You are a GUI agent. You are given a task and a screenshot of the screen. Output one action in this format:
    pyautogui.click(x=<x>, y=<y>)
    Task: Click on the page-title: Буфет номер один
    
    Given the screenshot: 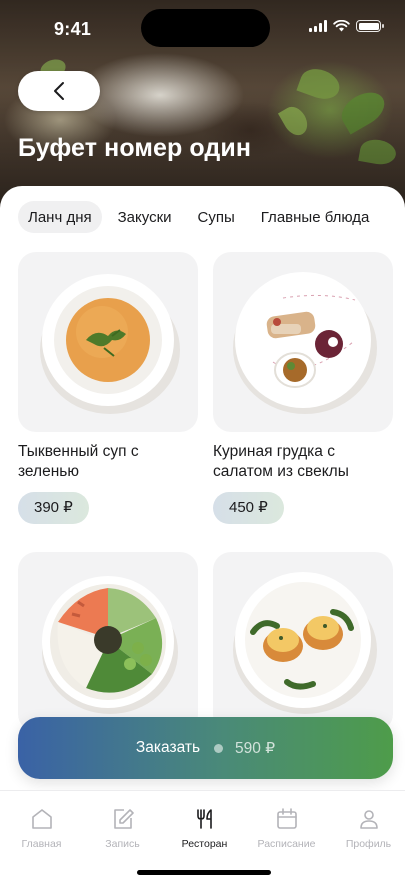 What is the action you would take?
    pyautogui.click(x=135, y=148)
    